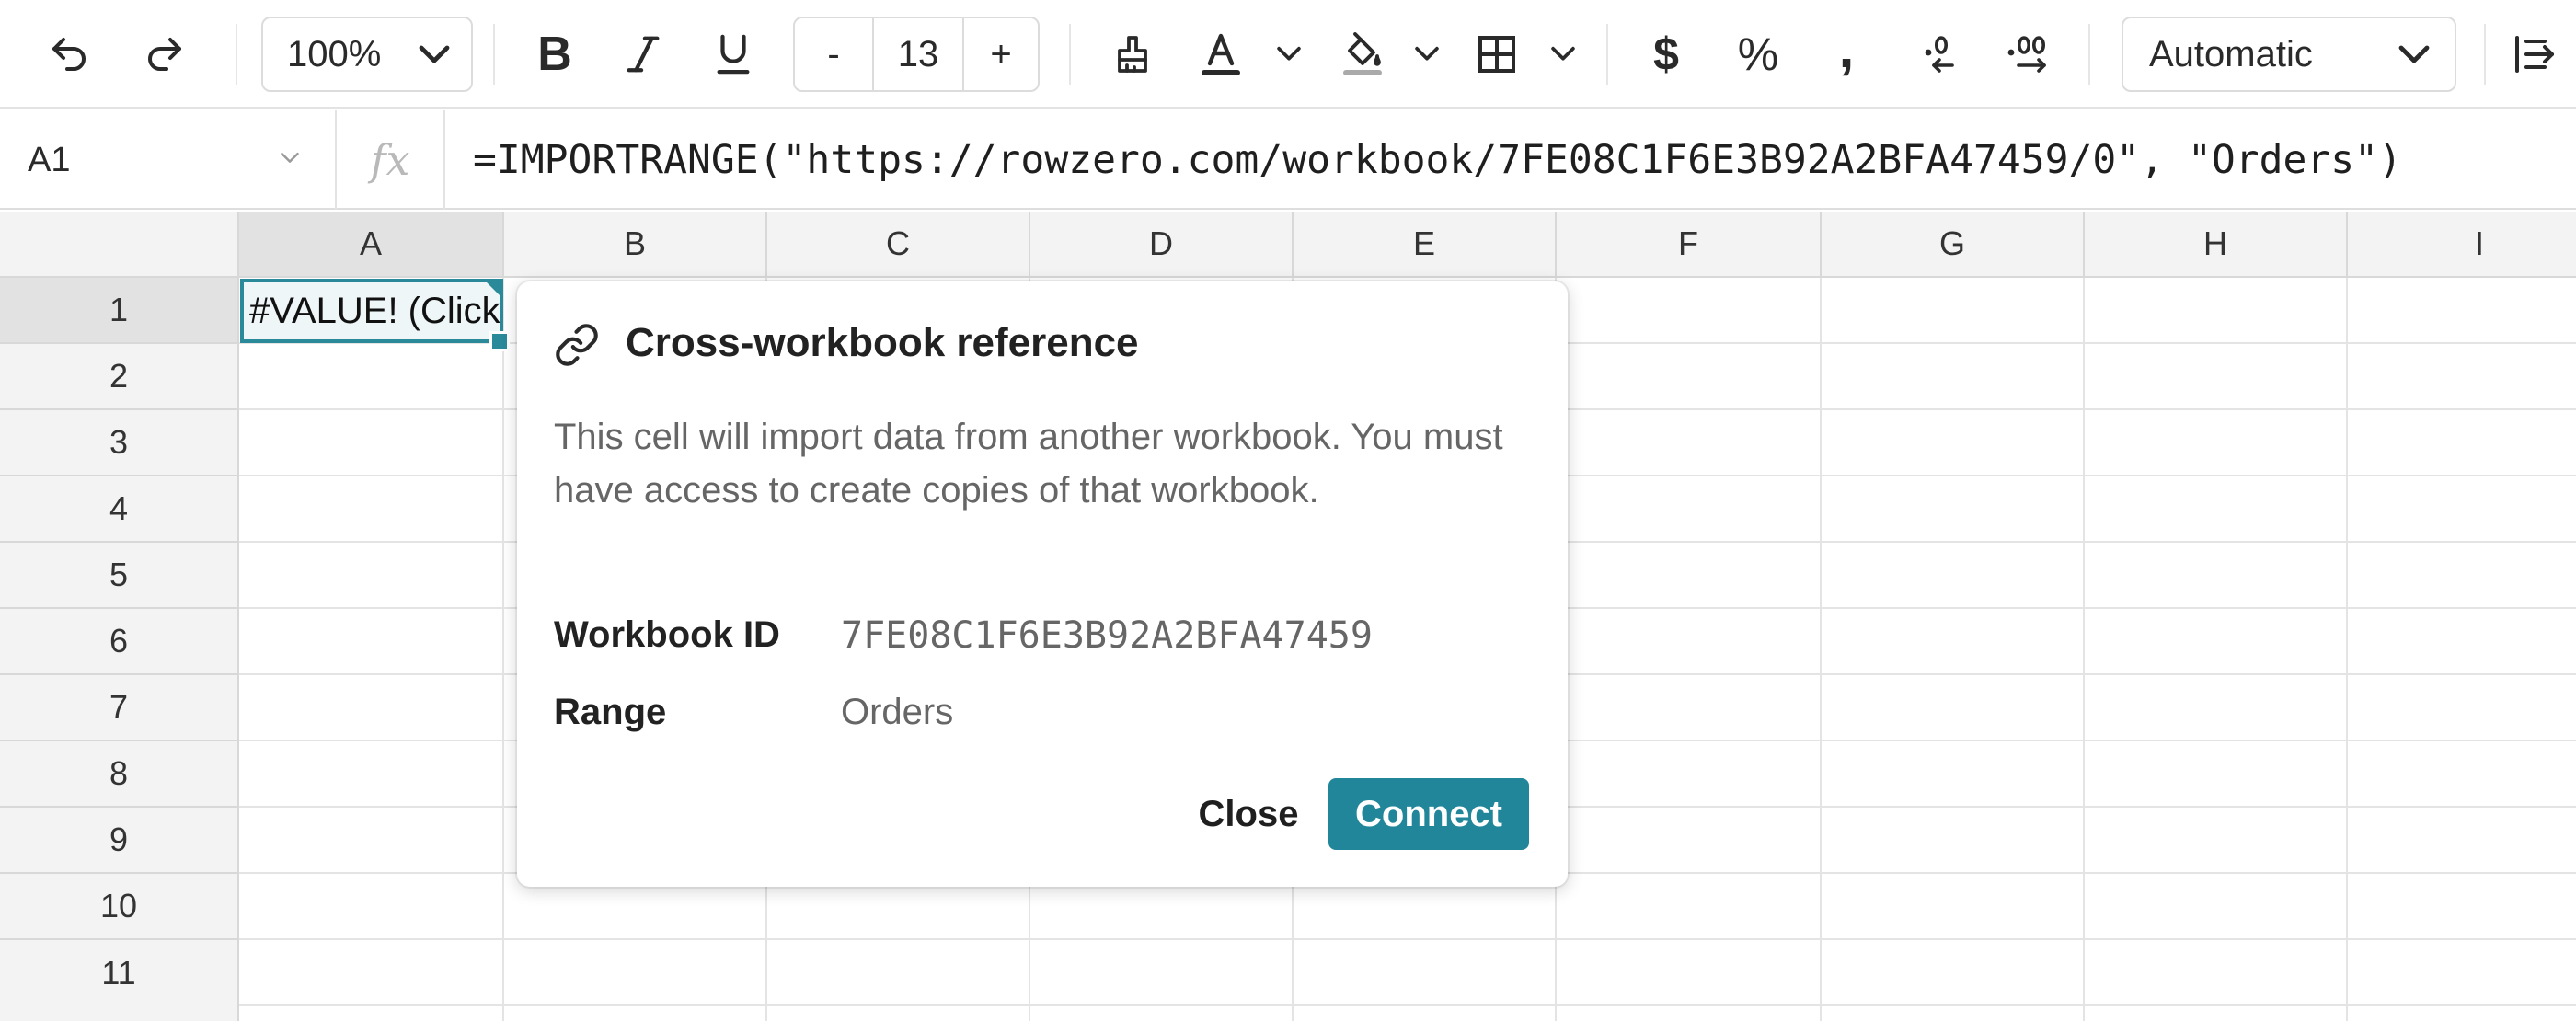 Image resolution: width=2576 pixels, height=1021 pixels. I want to click on redo-button, so click(164, 55).